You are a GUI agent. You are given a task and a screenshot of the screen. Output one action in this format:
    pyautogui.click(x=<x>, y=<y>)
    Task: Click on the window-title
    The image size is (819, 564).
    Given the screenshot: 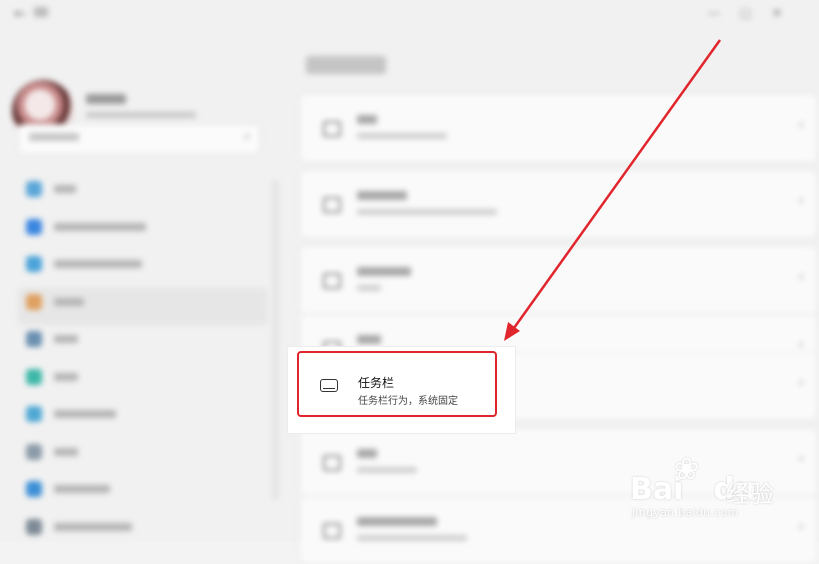 What is the action you would take?
    pyautogui.click(x=41, y=12)
    